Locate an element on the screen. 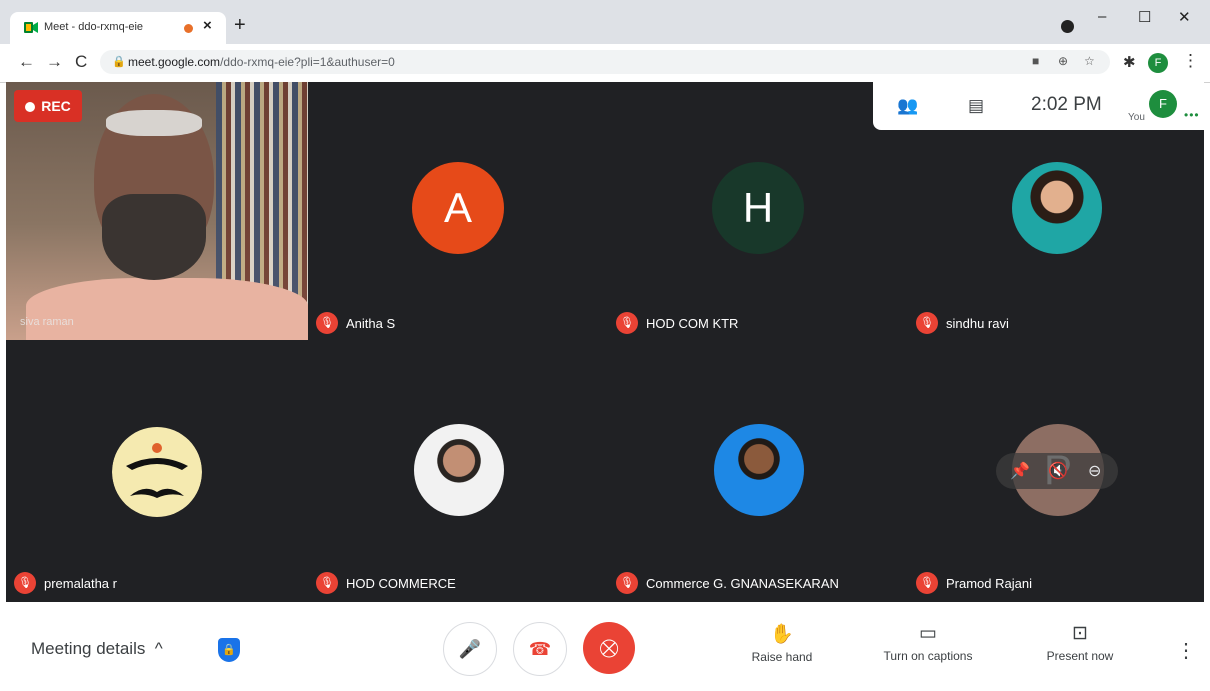  tile-pramod-rajani: P 📌 🔇 ⊖ 🎙Pramod Rajani is located at coordinates (1056, 472).